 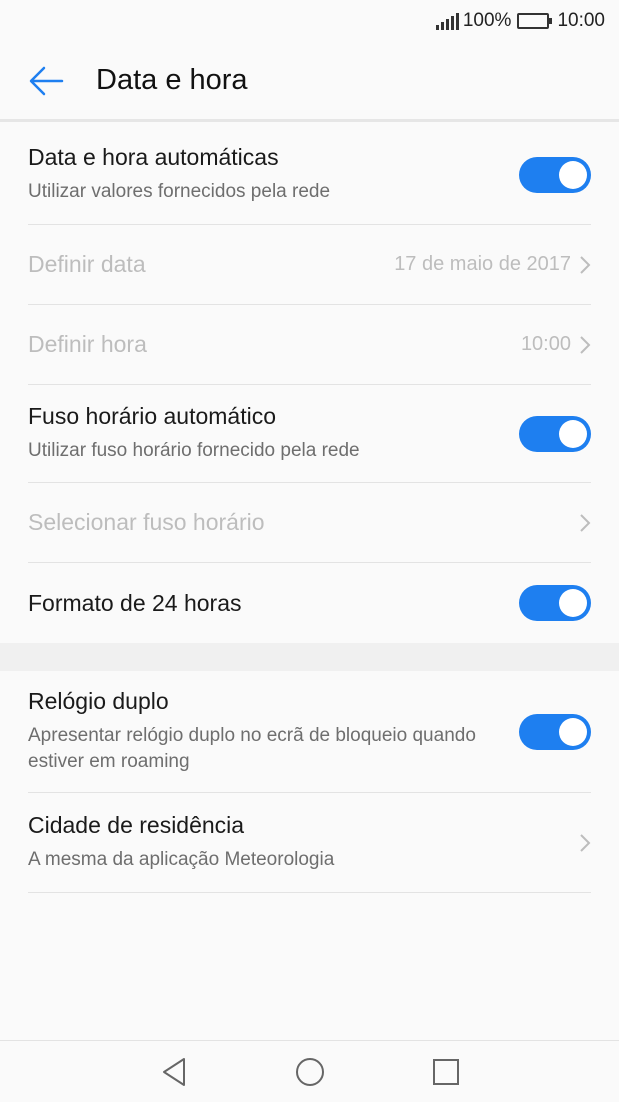 I want to click on arrow-left-icon, so click(x=46, y=80).